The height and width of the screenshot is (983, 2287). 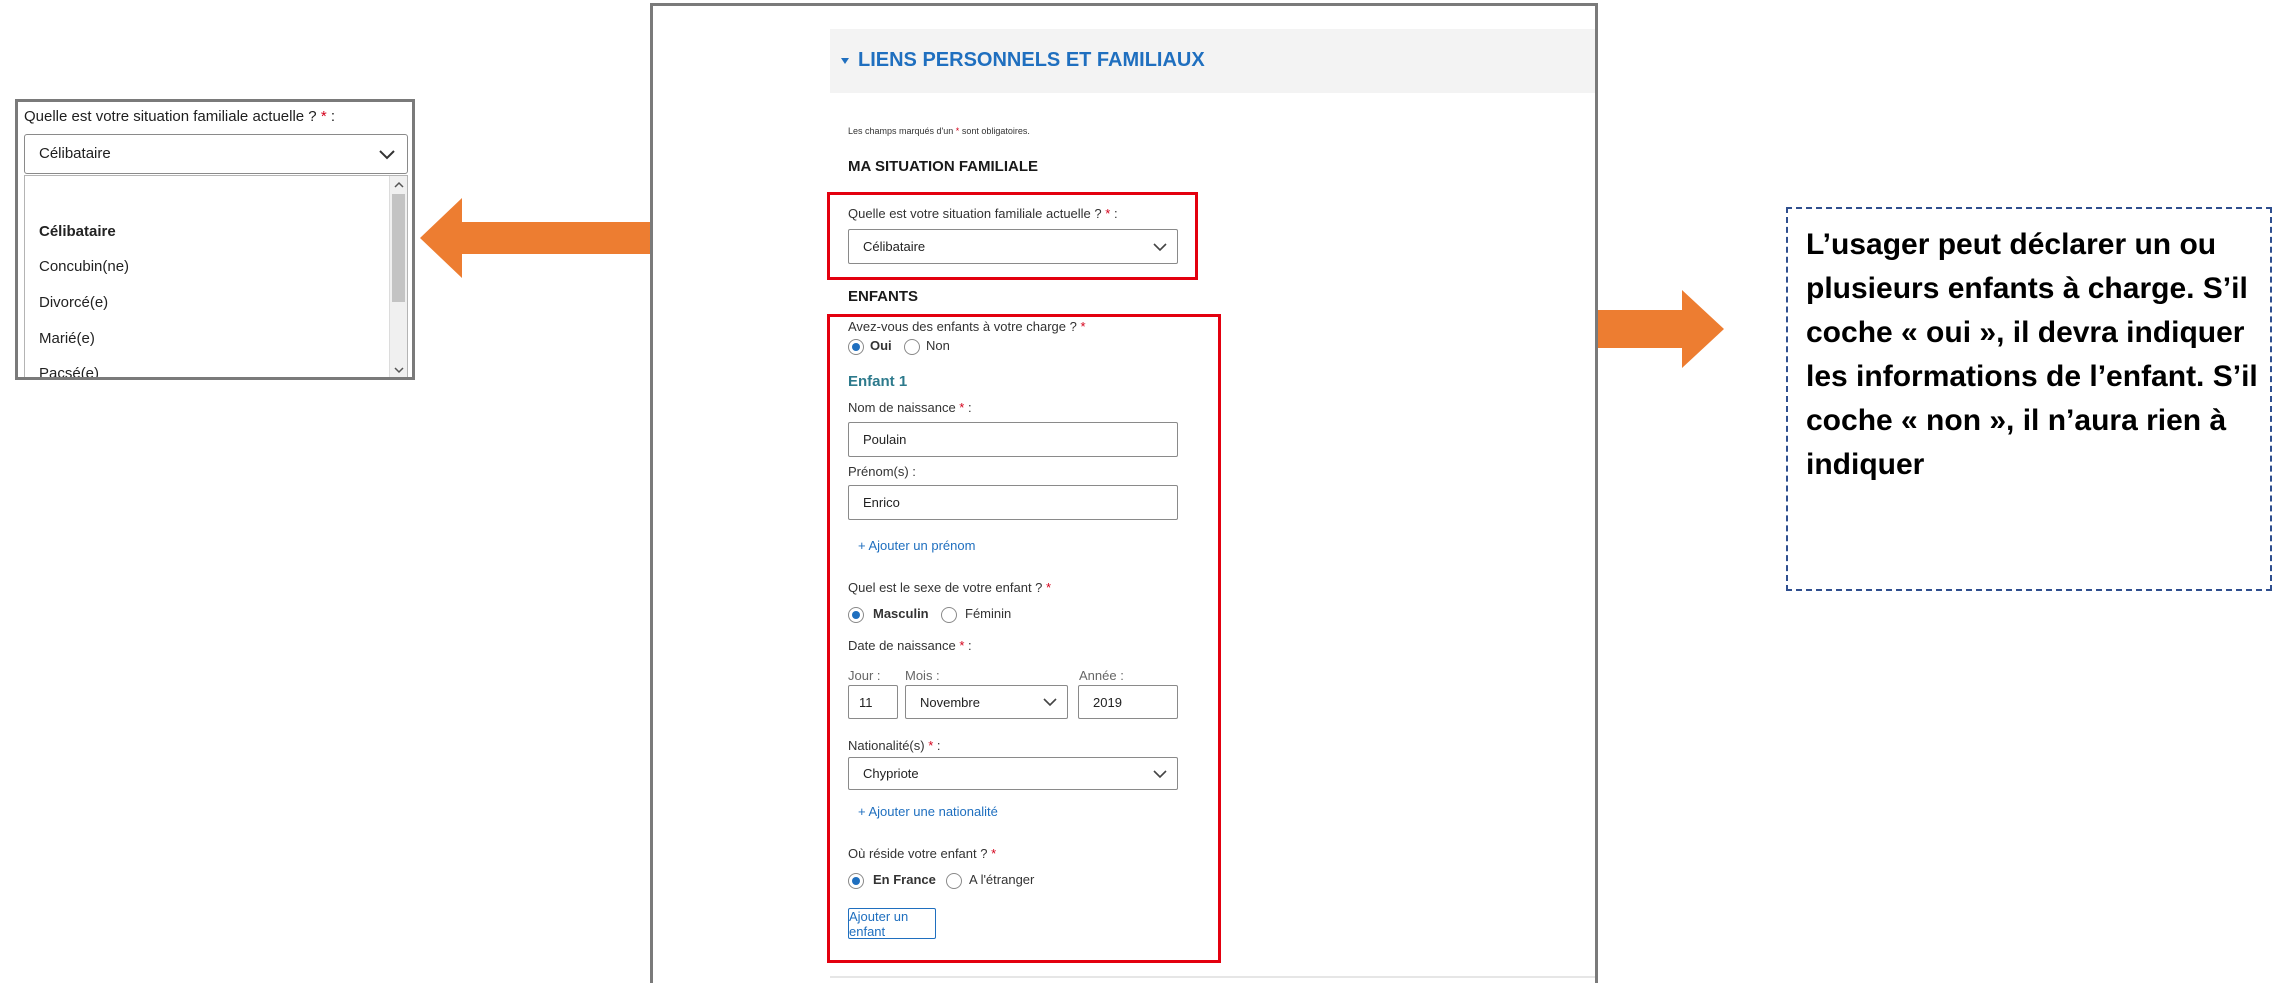 I want to click on zoom-situation-select: Célibataire, so click(x=216, y=154).